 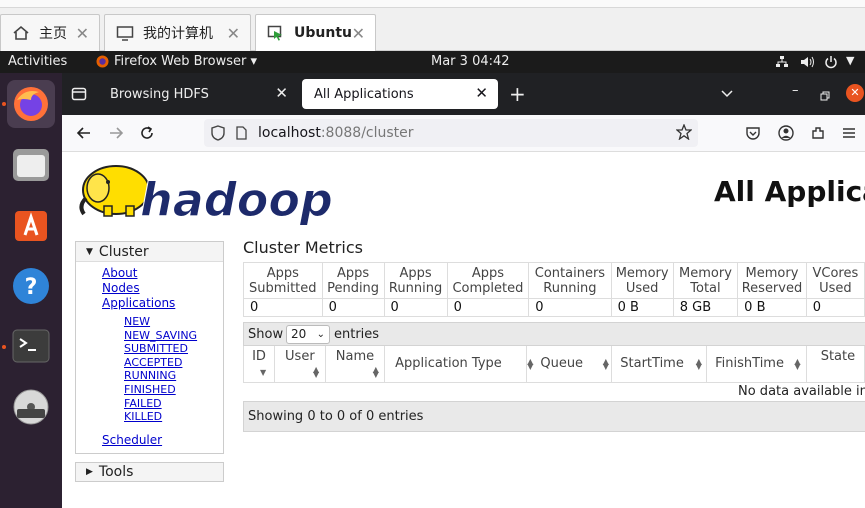 I want to click on metric-apps-submitted: 0, so click(x=283, y=307).